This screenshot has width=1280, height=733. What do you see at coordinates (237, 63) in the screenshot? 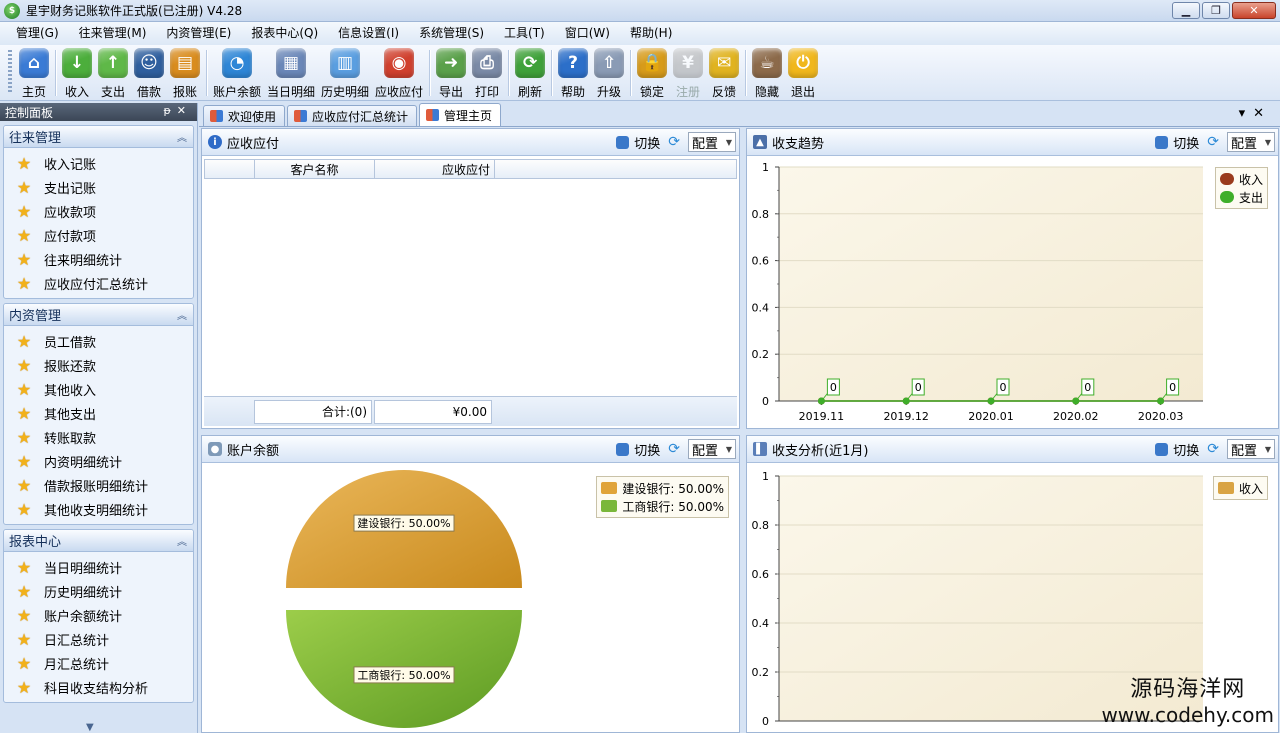
I see `pie-chart-icon: ◔` at bounding box center [237, 63].